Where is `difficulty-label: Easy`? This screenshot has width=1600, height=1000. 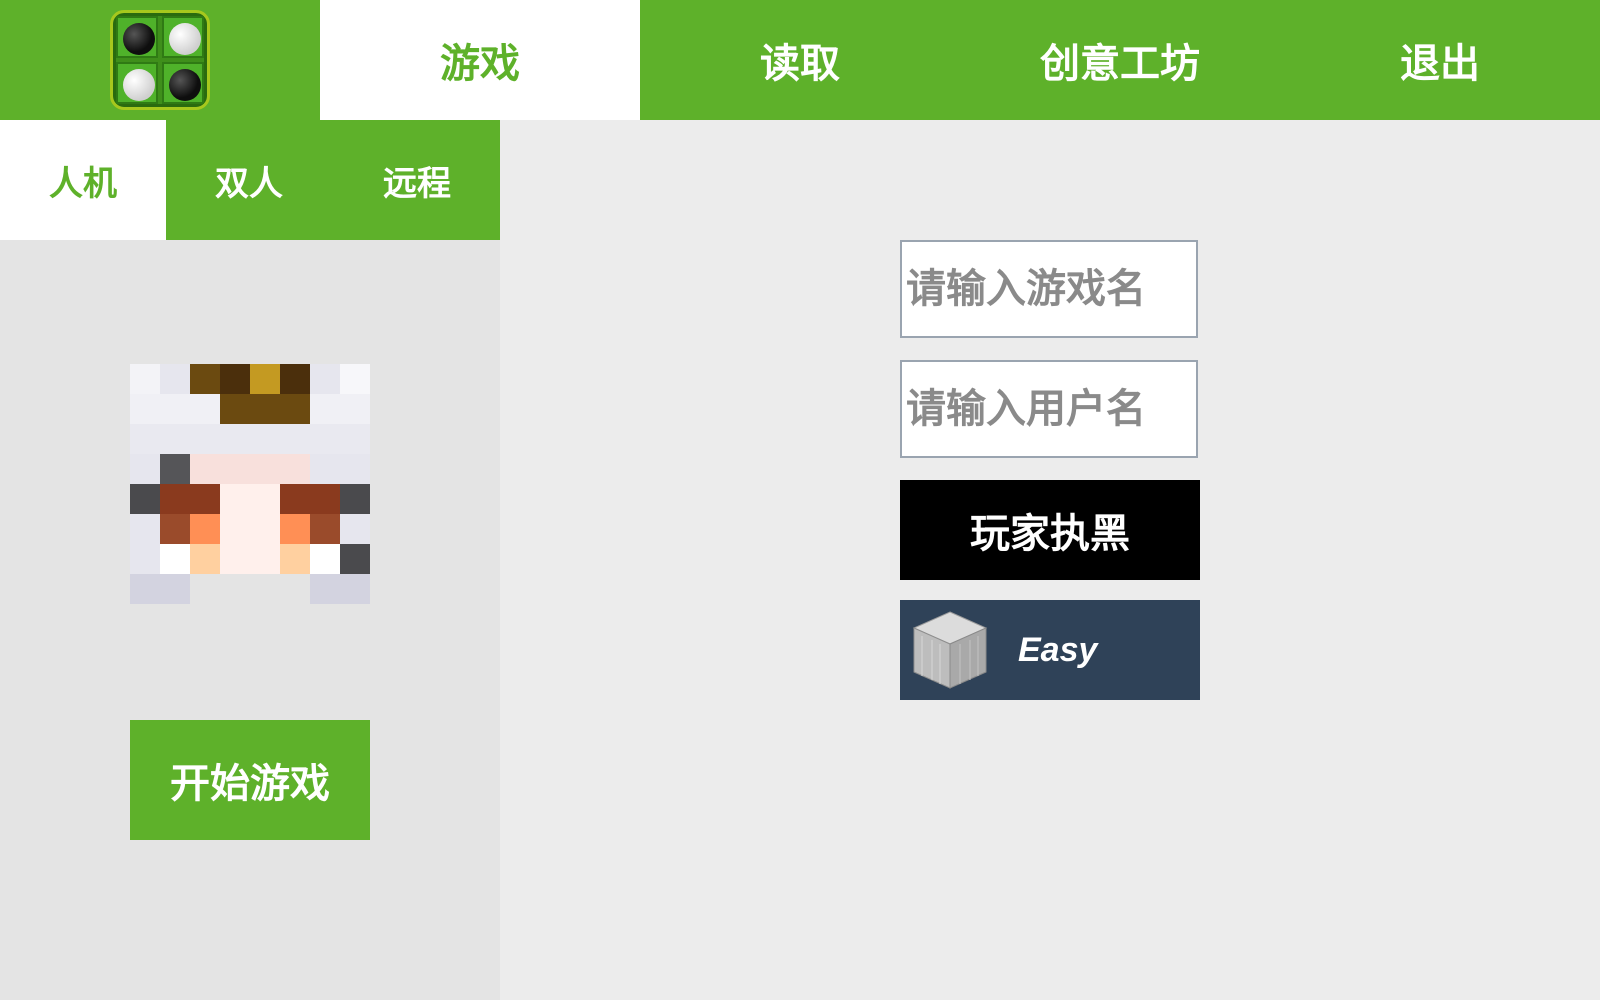 difficulty-label: Easy is located at coordinates (1058, 649).